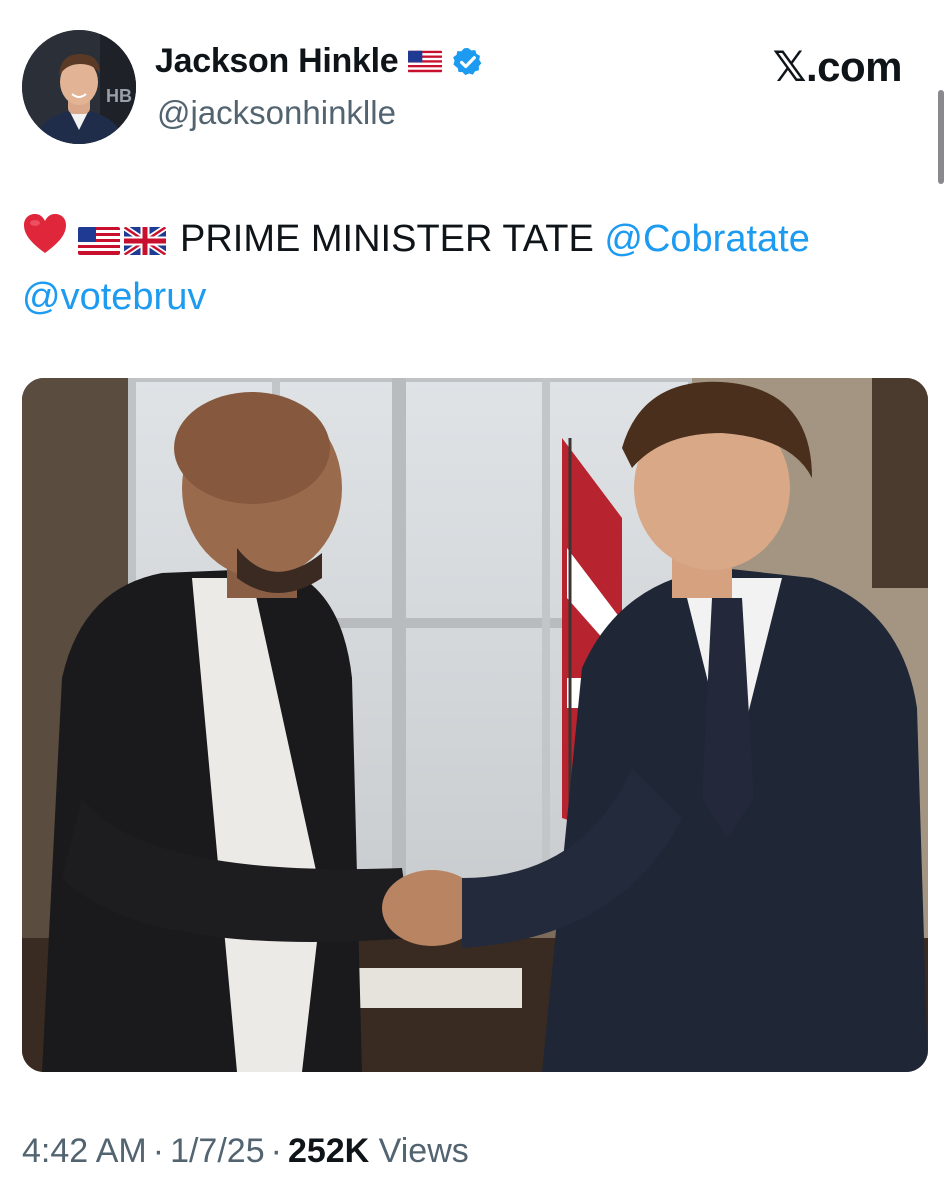 The image size is (950, 1200). I want to click on mention-link: @Cobratate, so click(706, 239).